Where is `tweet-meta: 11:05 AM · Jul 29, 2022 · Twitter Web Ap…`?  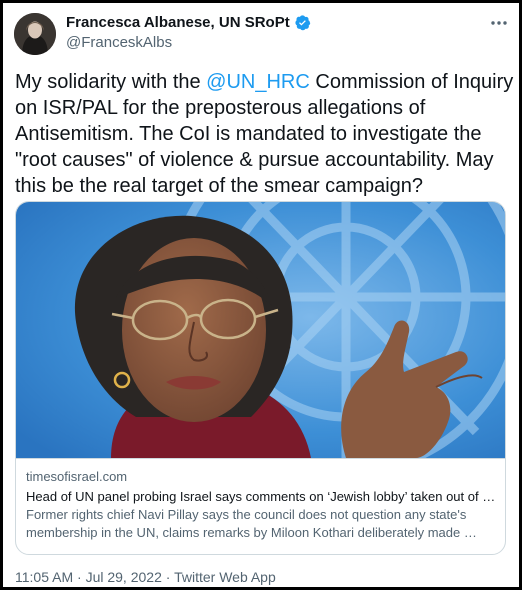 tweet-meta: 11:05 AM · Jul 29, 2022 · Twitter Web Ap… is located at coordinates (145, 577).